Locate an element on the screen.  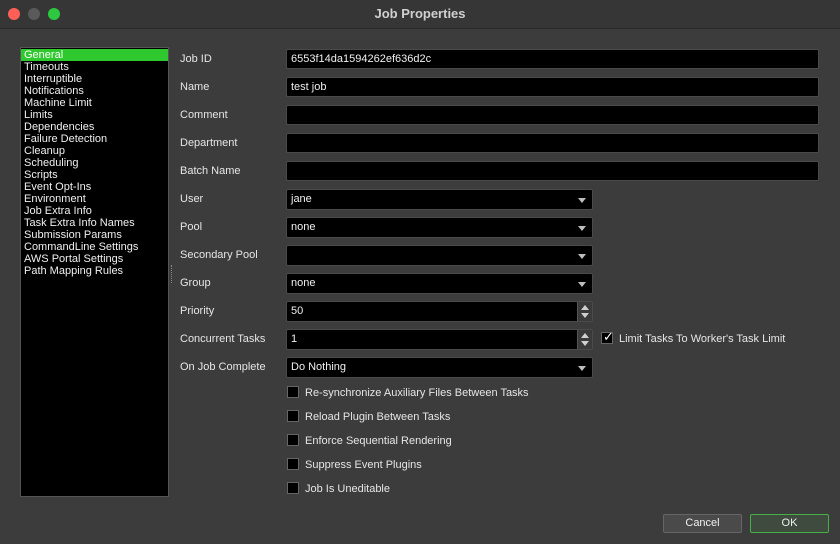
sidebar-item-interruptible: Interruptible is located at coordinates (94, 79).